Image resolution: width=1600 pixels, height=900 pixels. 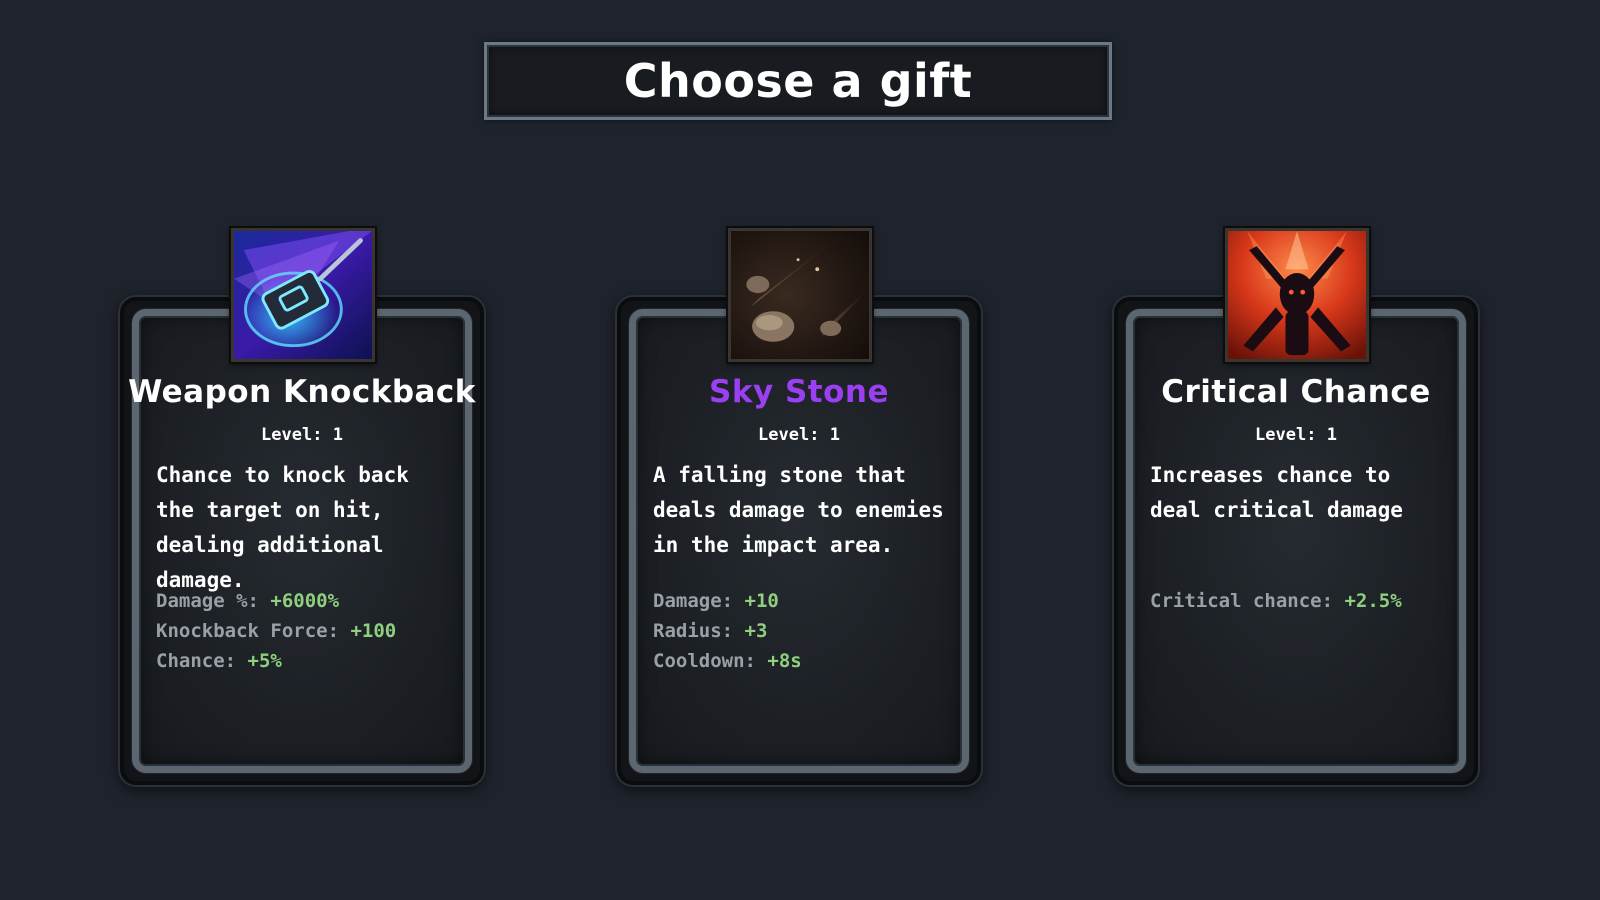 I want to click on gift-name: Sky Stone, so click(x=799, y=392).